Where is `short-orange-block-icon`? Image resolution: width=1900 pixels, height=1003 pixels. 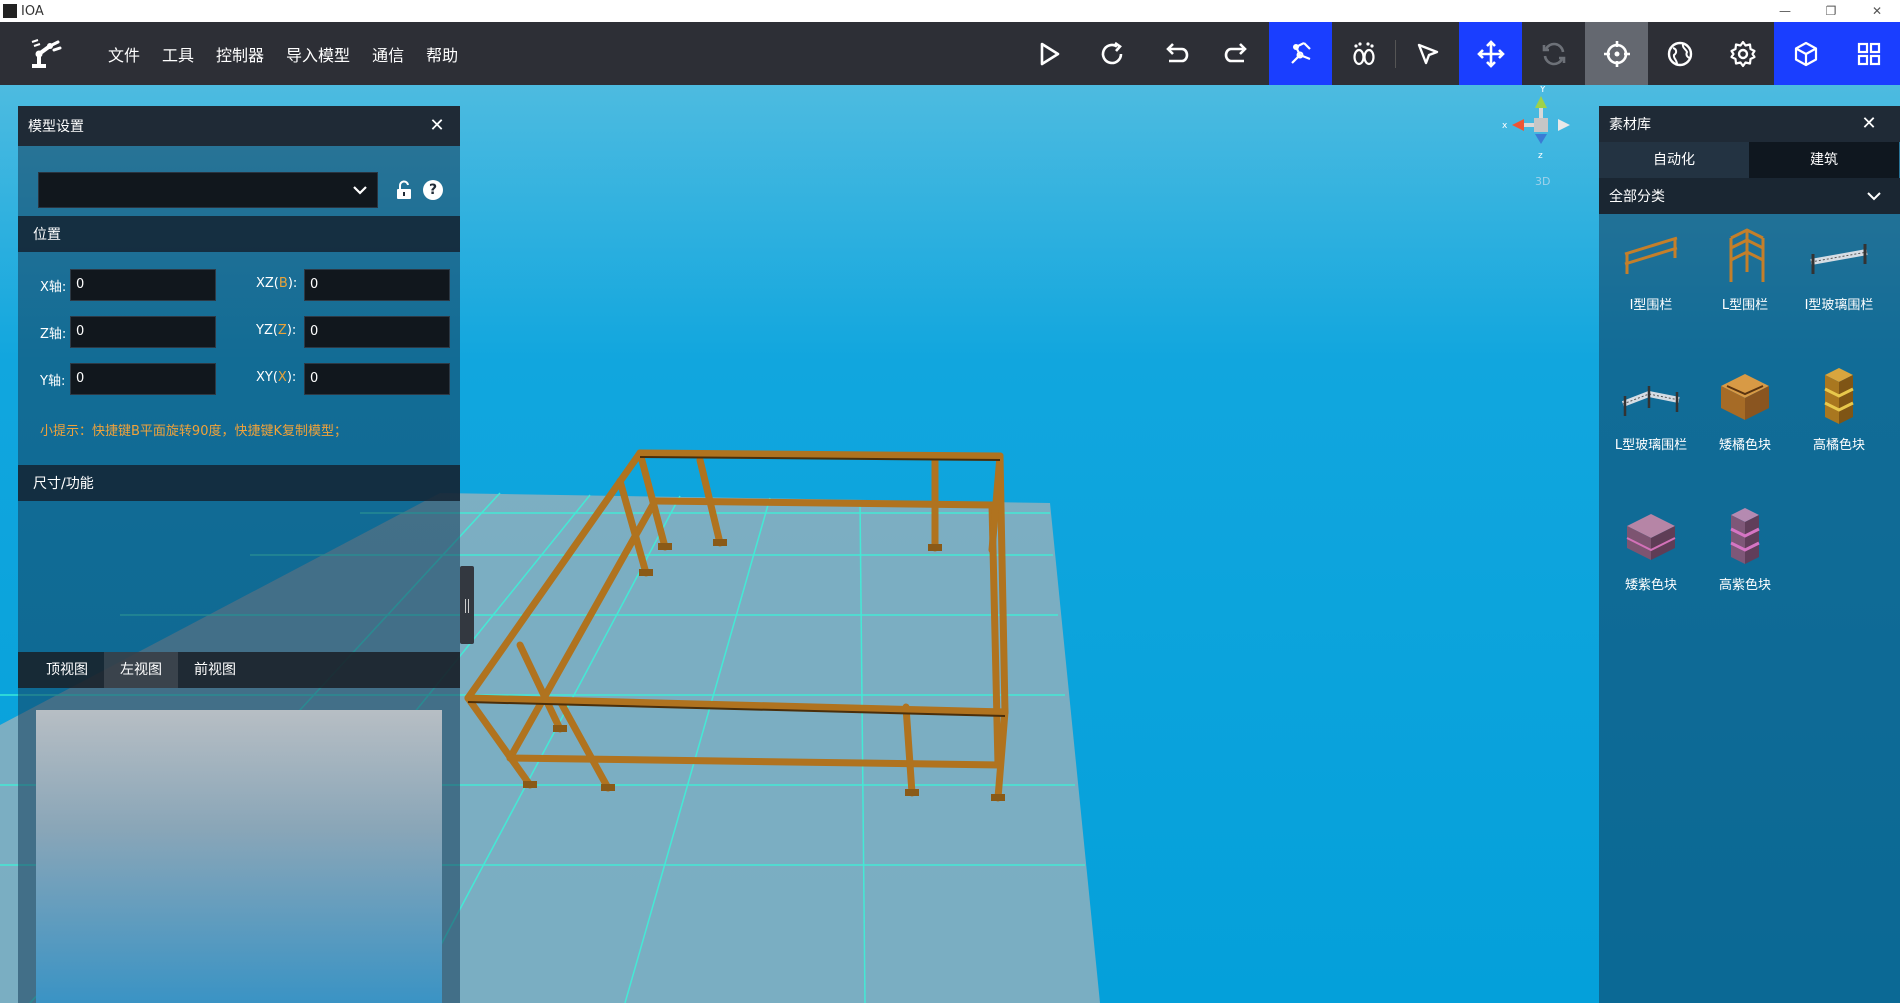 short-orange-block-icon is located at coordinates (1745, 397).